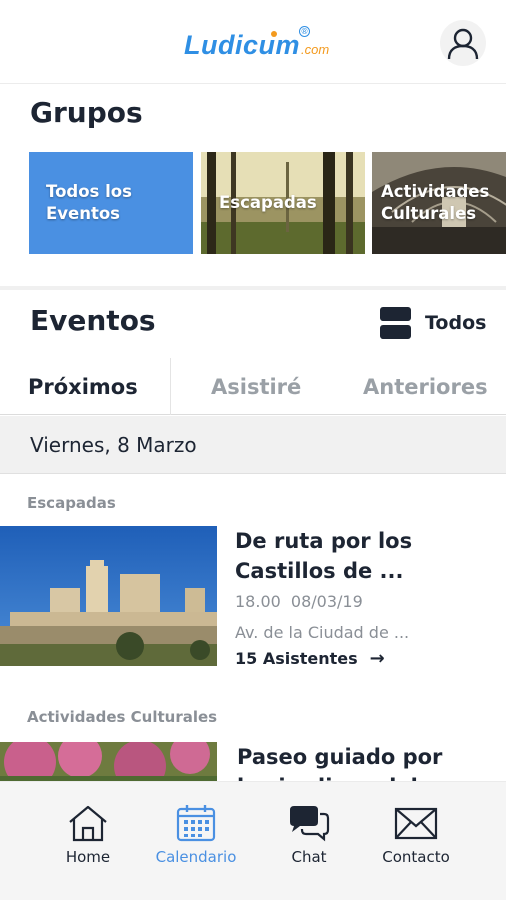 This screenshot has height=900, width=506. Describe the element at coordinates (304, 31) in the screenshot. I see `registered-mark: ®` at that location.